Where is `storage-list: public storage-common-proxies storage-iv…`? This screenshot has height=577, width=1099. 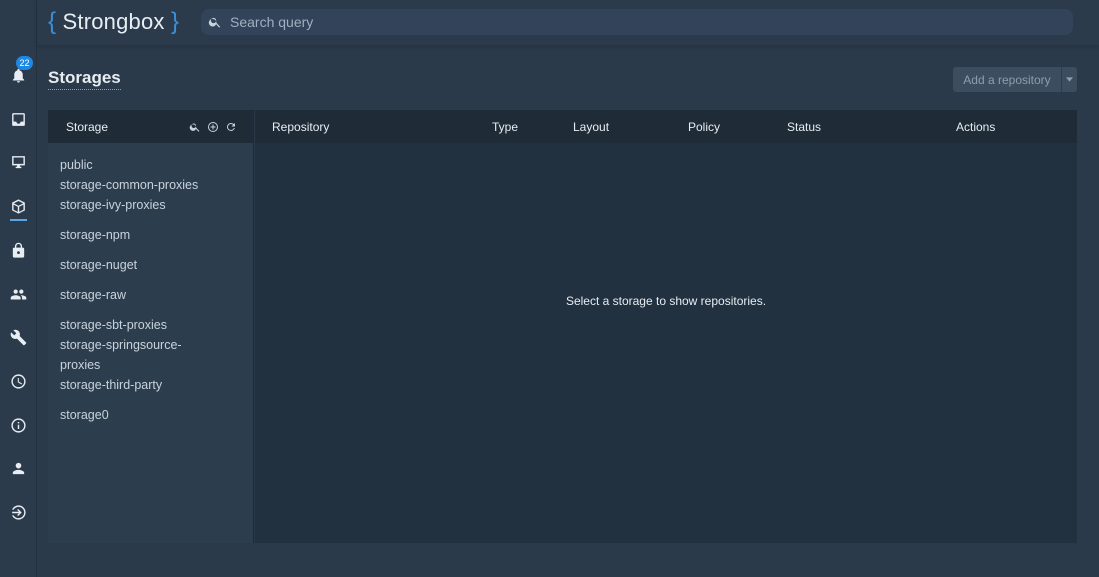 storage-list: public storage-common-proxies storage-iv… is located at coordinates (150, 284).